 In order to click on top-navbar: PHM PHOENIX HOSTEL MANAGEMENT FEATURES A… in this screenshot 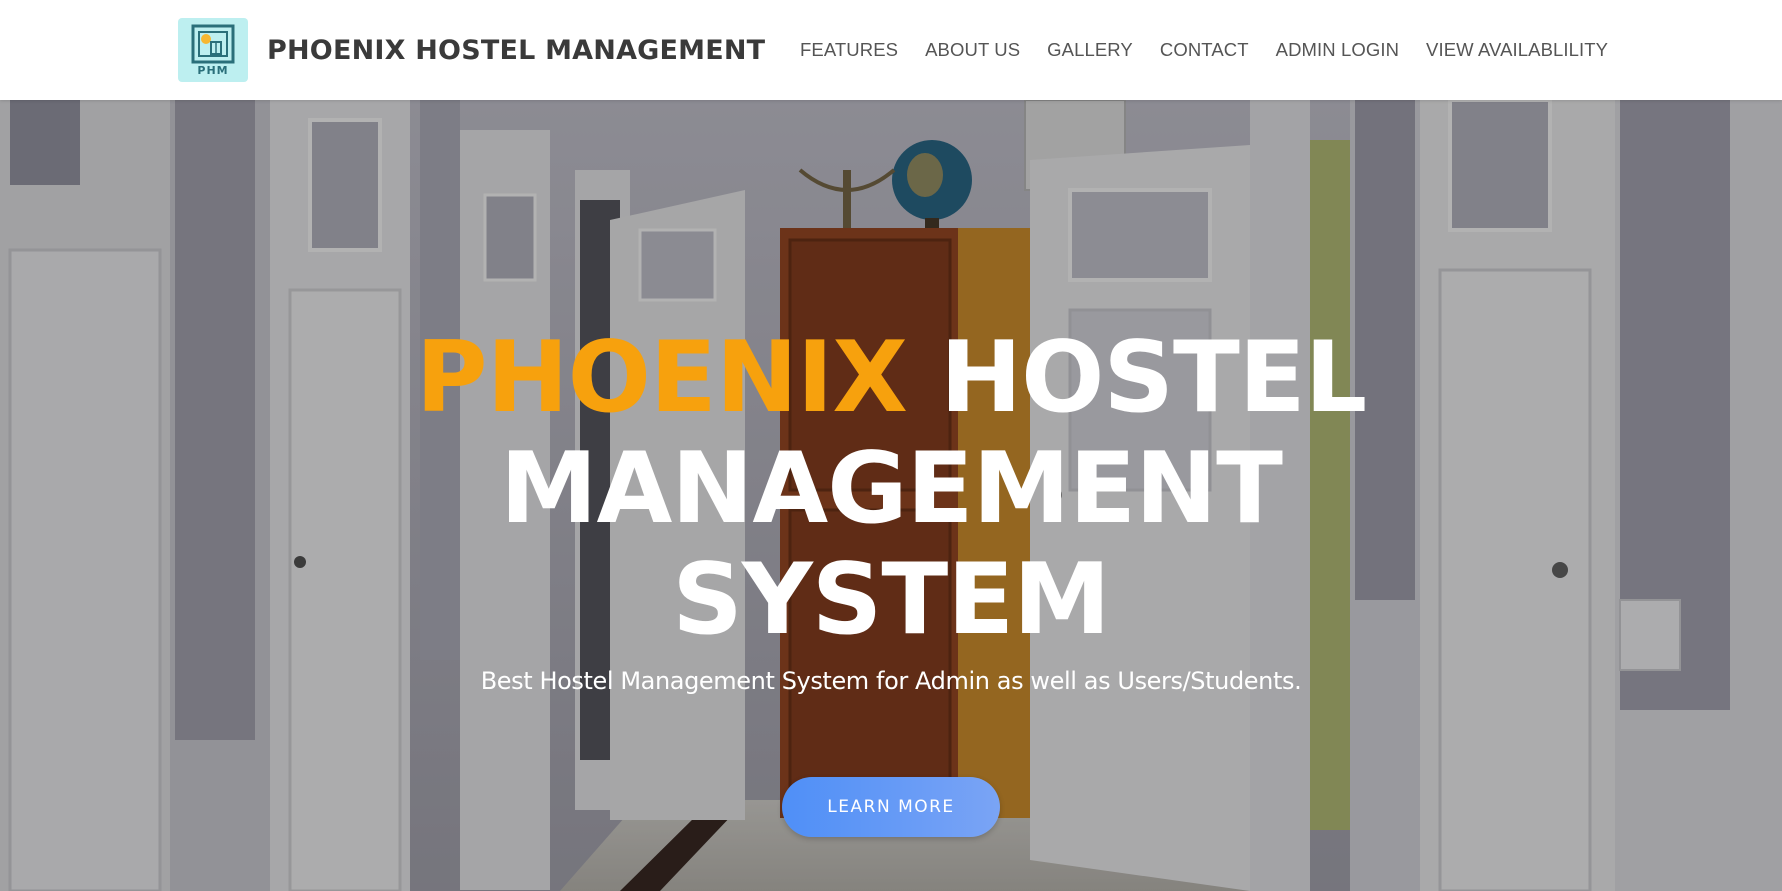, I will do `click(891, 50)`.